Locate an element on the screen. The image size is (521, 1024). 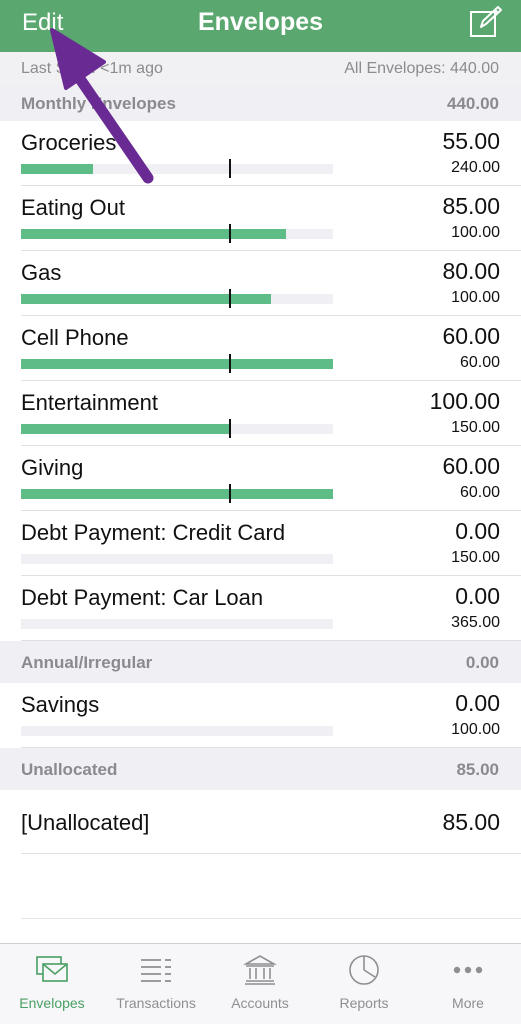
tab-envelopes: Envelopes is located at coordinates (52, 984).